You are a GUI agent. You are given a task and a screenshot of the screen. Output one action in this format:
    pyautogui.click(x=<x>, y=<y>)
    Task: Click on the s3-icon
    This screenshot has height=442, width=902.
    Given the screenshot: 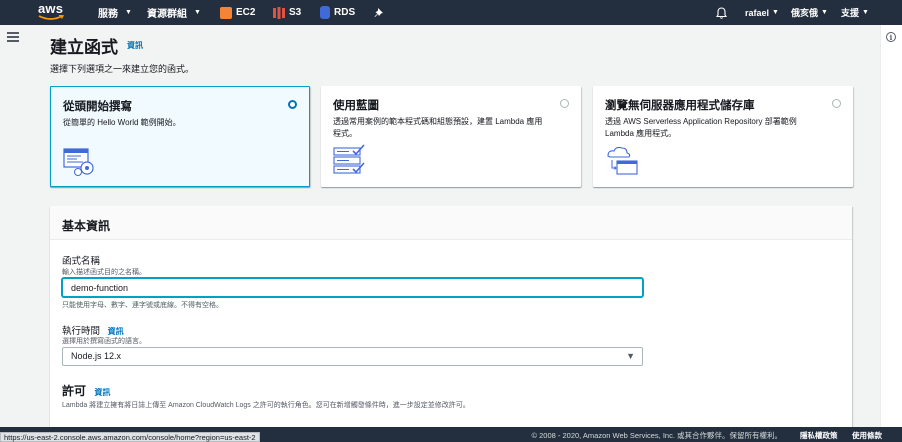 What is the action you would take?
    pyautogui.click(x=279, y=12)
    